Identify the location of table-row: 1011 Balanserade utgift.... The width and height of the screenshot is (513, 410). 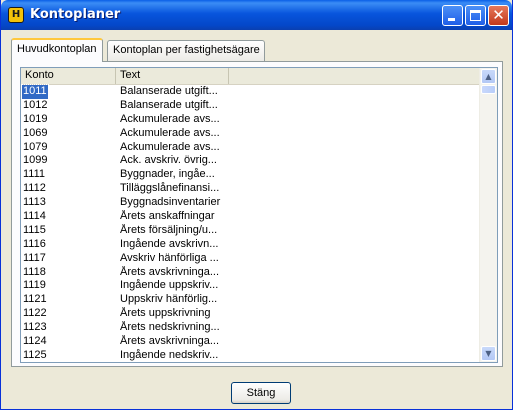
(250, 92).